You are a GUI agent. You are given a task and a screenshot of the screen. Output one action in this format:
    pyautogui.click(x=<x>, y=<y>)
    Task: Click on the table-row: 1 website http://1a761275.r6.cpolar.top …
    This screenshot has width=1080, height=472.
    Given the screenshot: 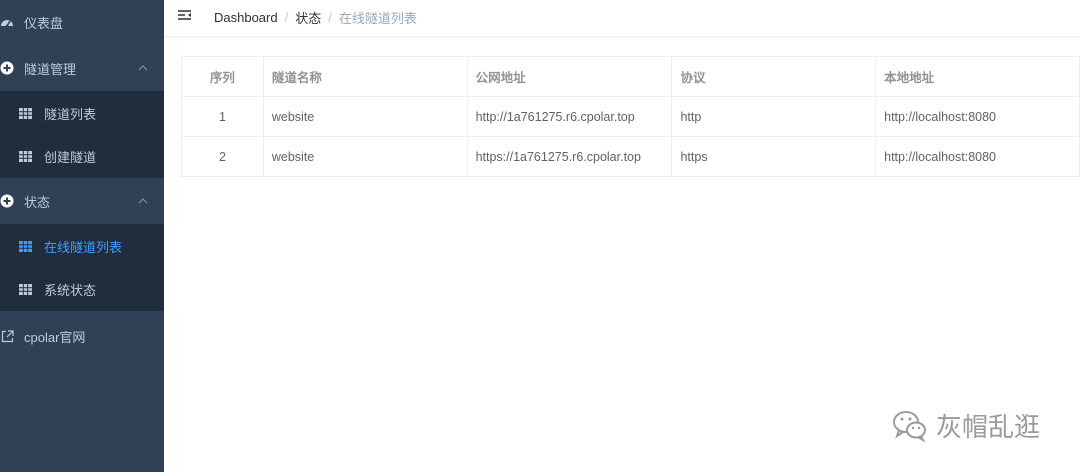 What is the action you would take?
    pyautogui.click(x=630, y=116)
    